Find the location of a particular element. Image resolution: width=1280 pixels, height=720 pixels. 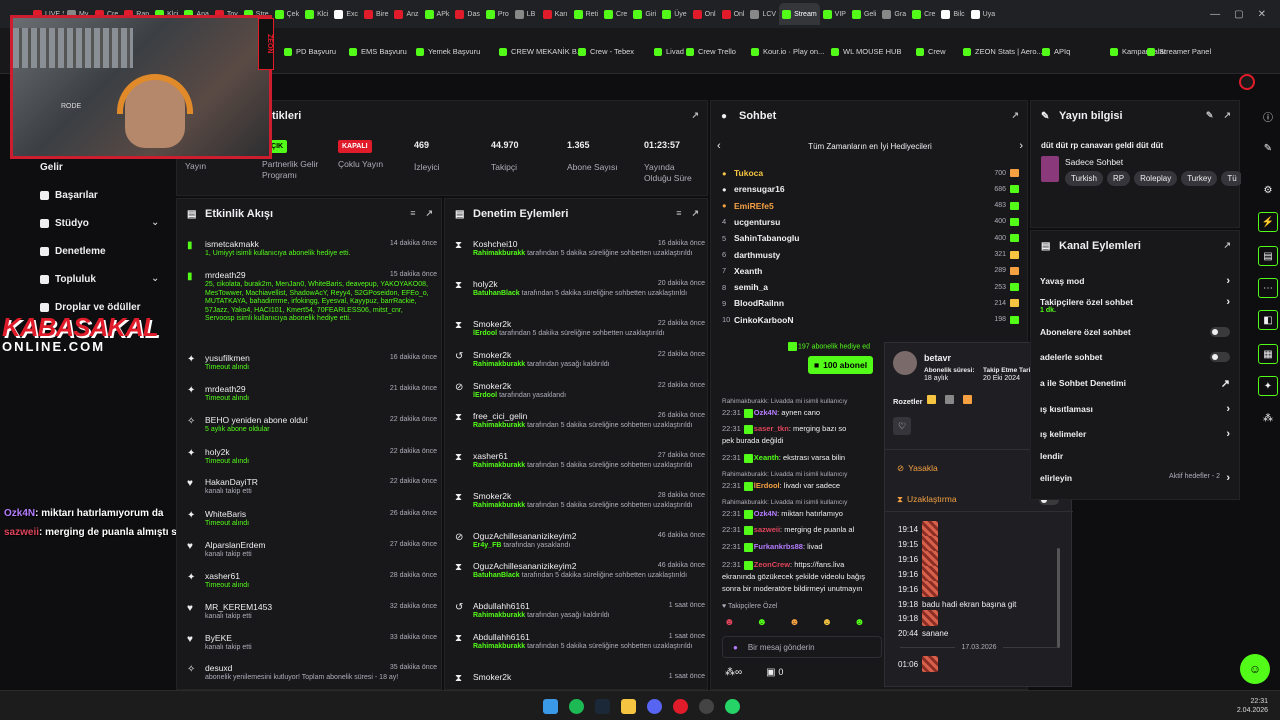

gifter-row: 10 CinkoKarbooN 198 is located at coordinates (870, 320).